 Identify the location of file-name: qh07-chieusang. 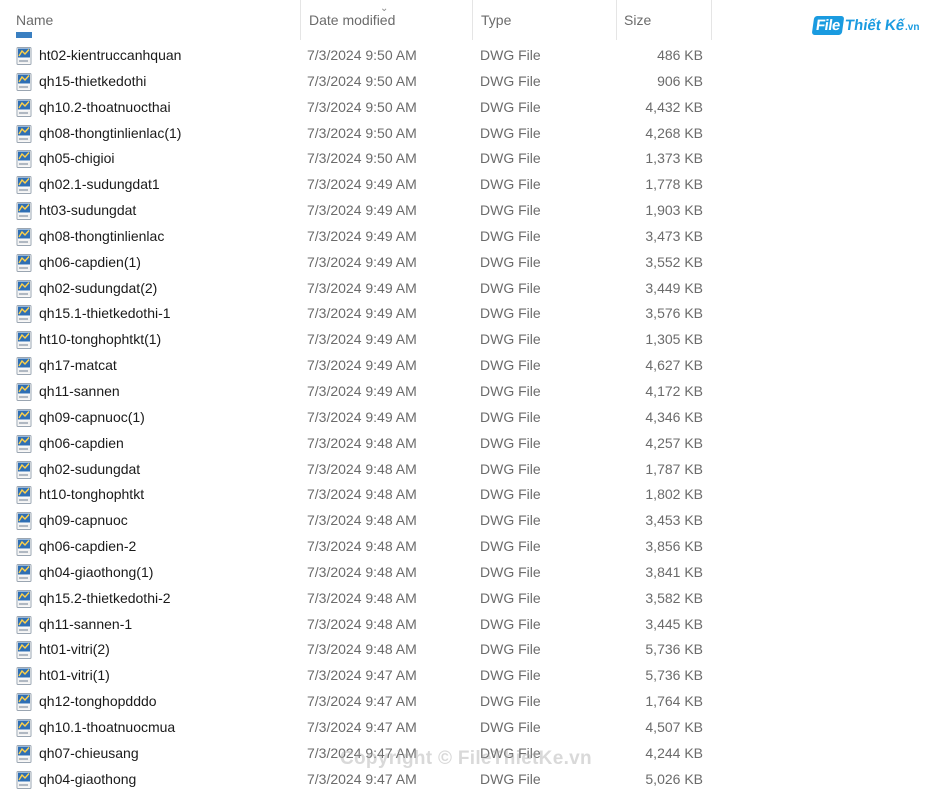
(89, 752).